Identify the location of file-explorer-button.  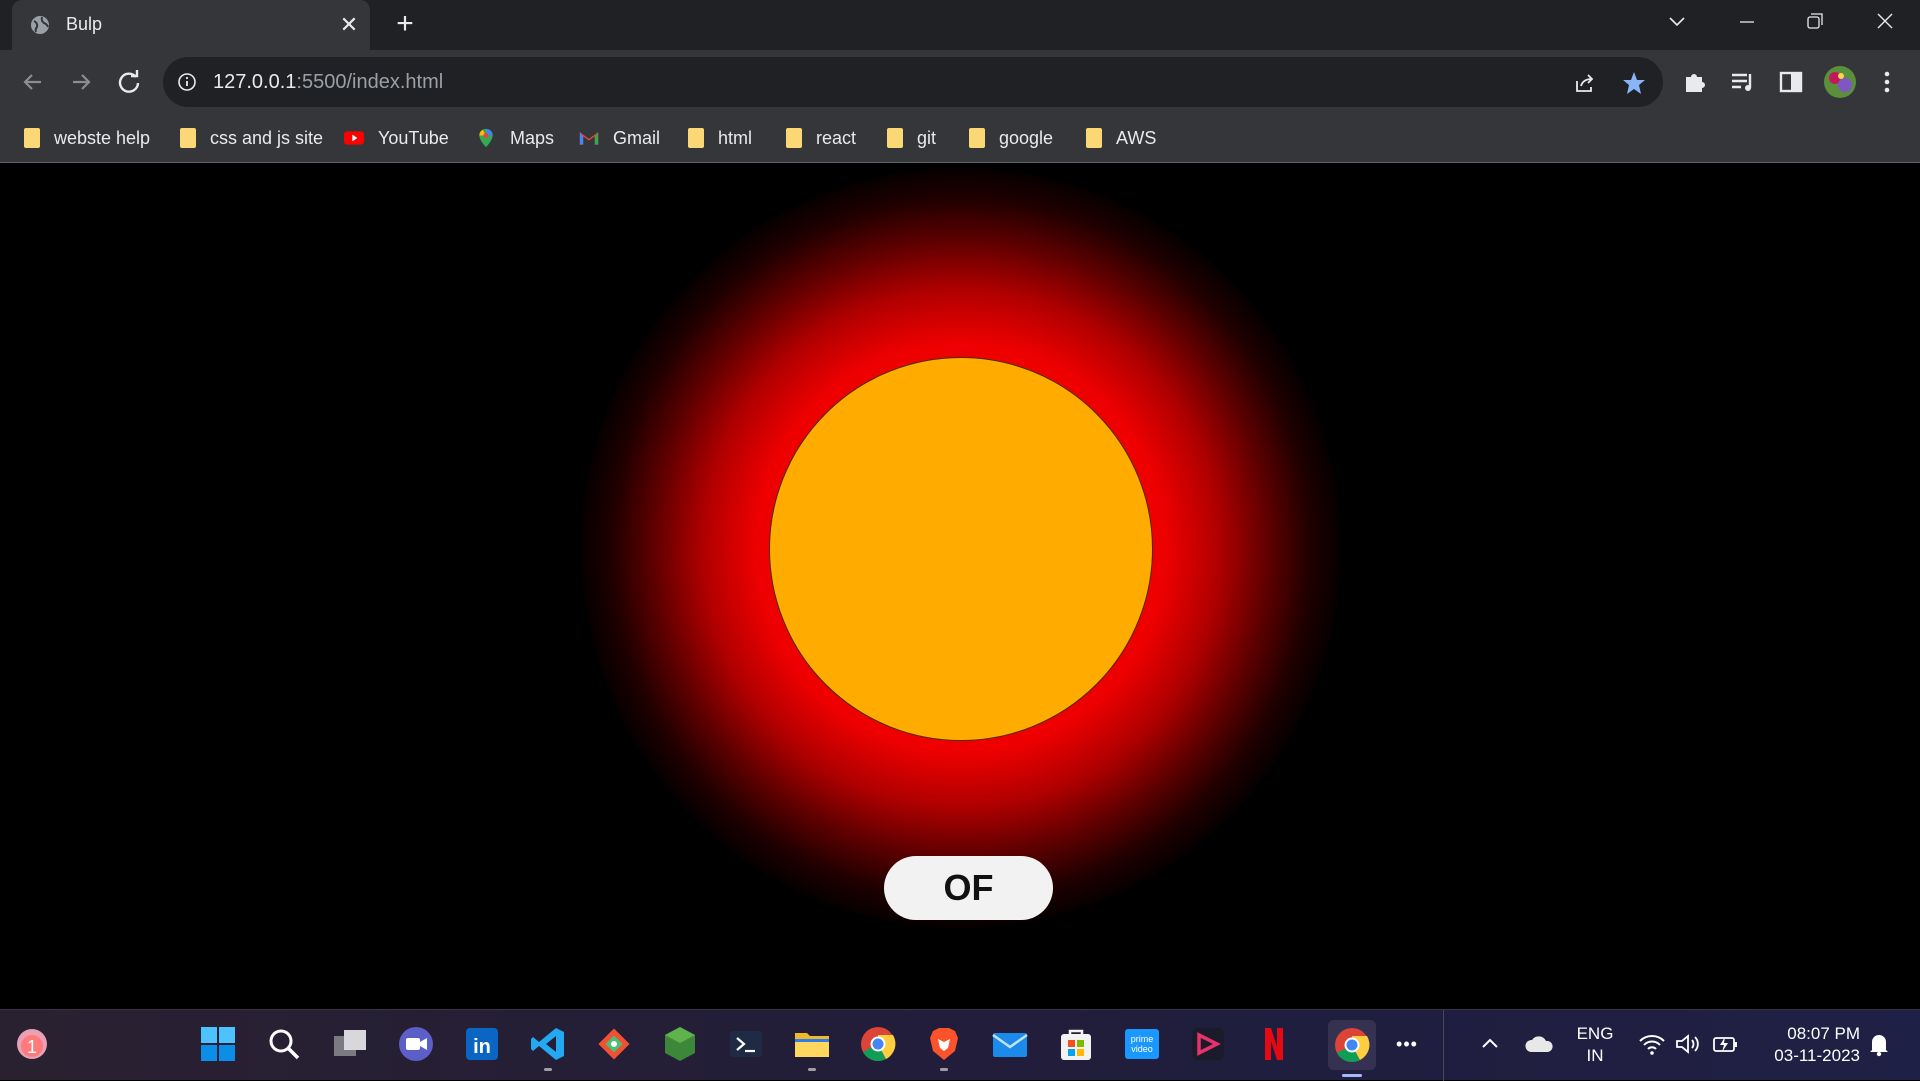
(812, 1047).